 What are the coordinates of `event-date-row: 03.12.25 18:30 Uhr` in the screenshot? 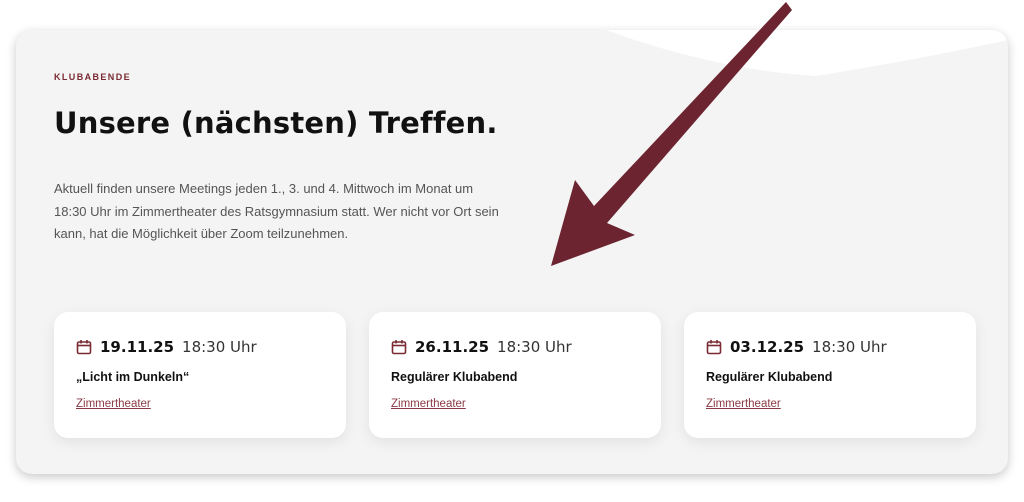 It's located at (796, 347).